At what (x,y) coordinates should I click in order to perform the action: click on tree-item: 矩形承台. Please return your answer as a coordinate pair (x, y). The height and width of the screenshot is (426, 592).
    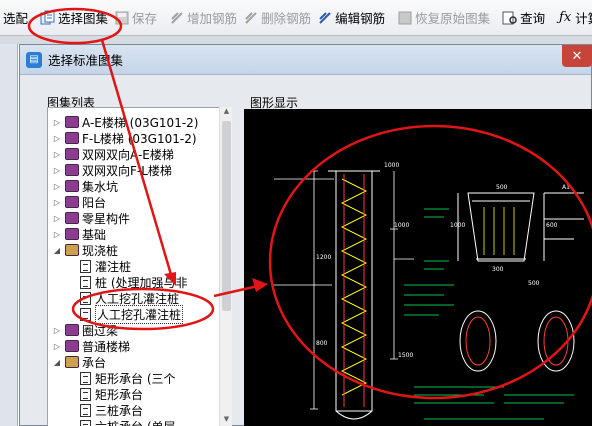
    Looking at the image, I should click on (110, 394).